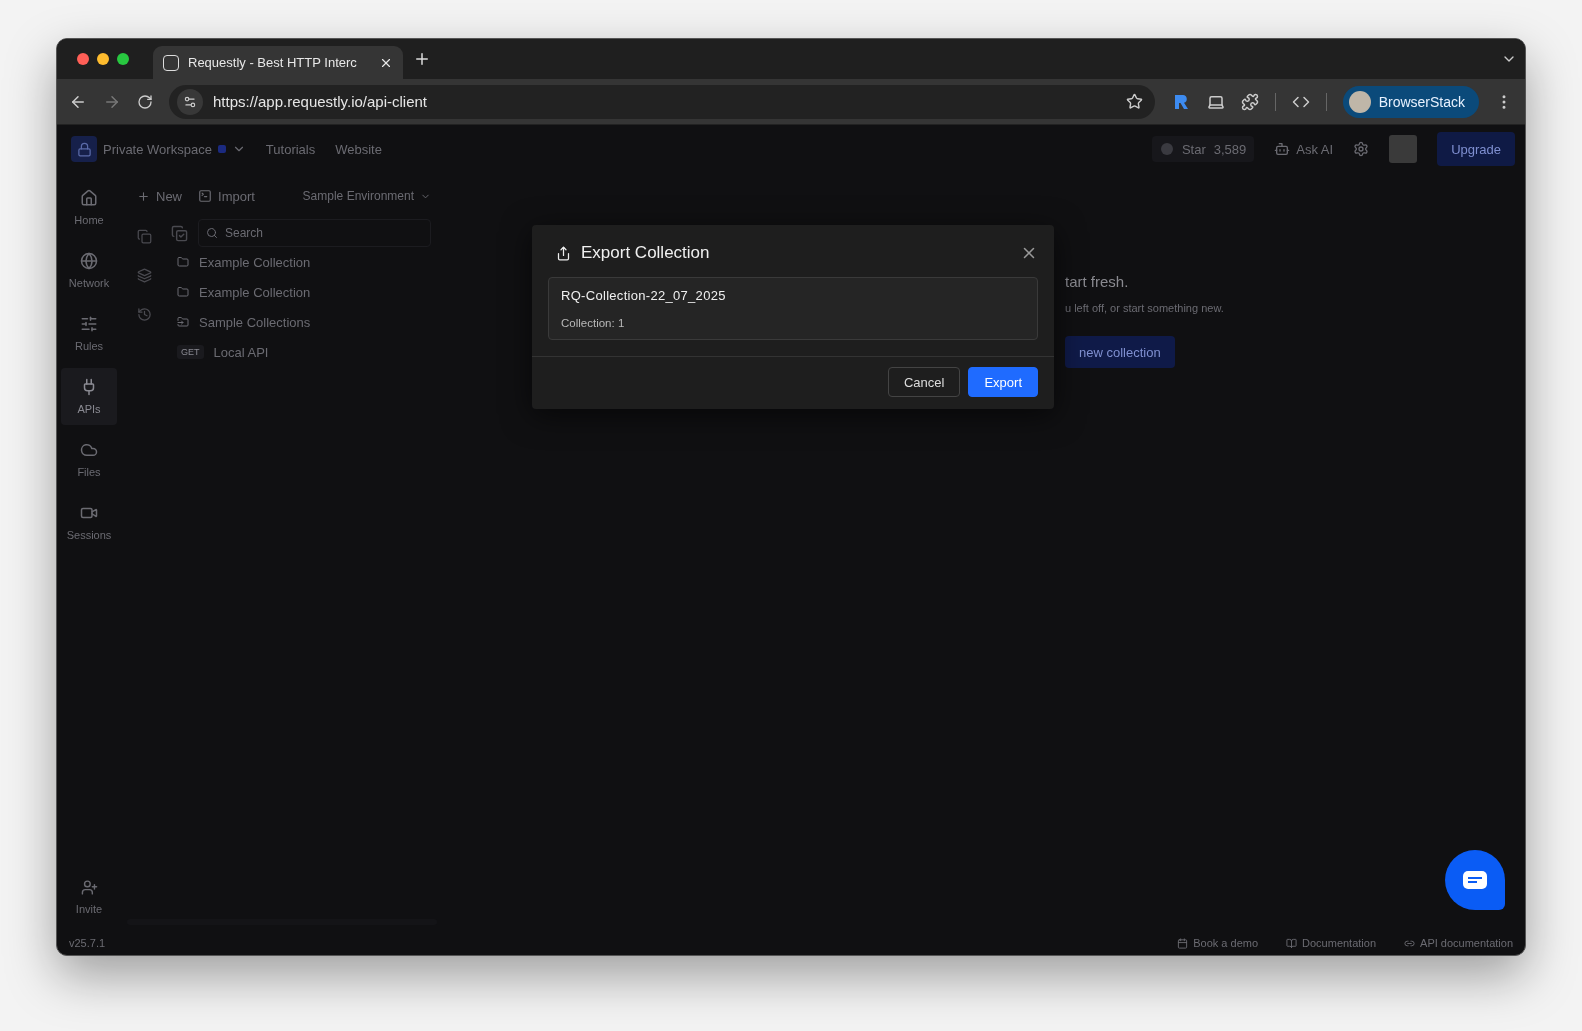  Describe the element at coordinates (924, 382) in the screenshot. I see `cancel-button: Cancel` at that location.